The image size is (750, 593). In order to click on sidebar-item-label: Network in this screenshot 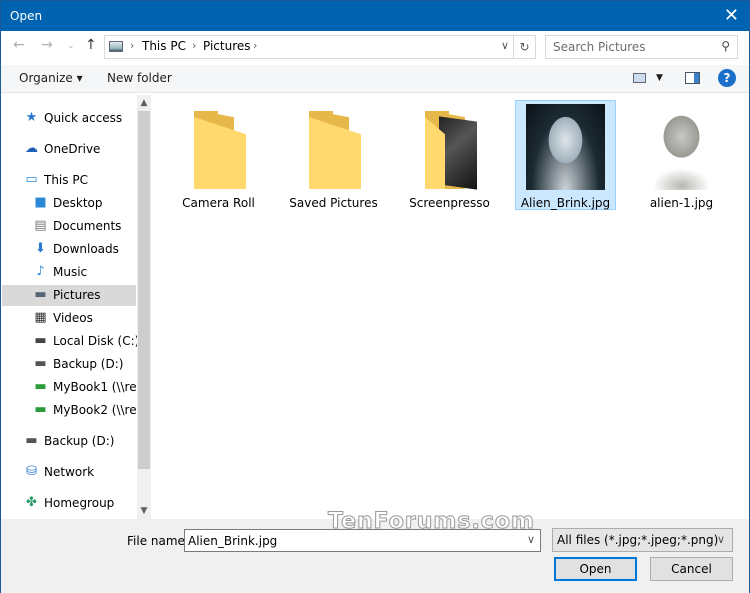, I will do `click(69, 472)`.